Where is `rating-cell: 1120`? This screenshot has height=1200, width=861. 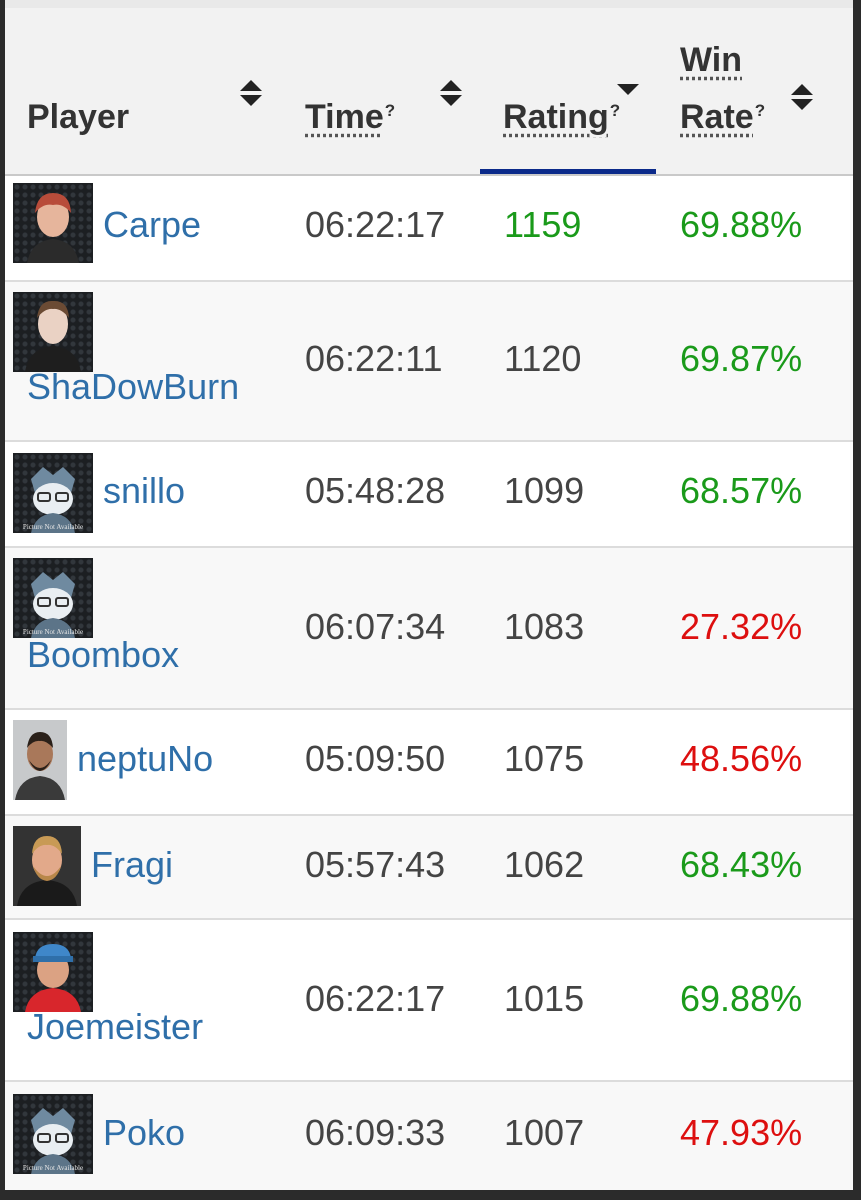
rating-cell: 1120 is located at coordinates (543, 358).